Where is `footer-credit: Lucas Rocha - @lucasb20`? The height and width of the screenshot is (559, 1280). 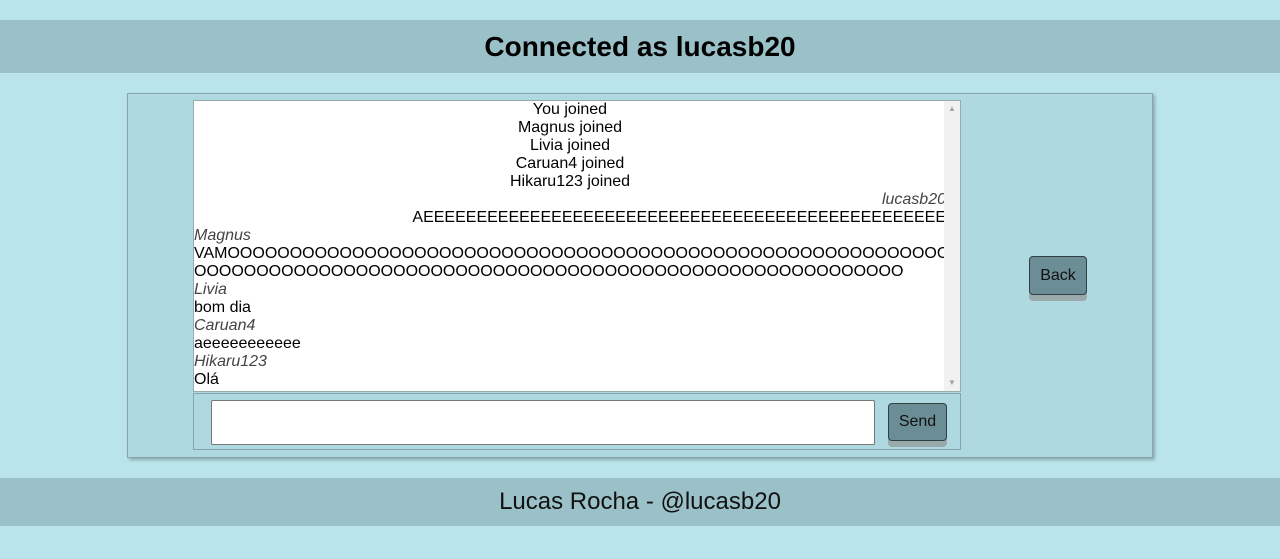
footer-credit: Lucas Rocha - @lucasb20 is located at coordinates (640, 501).